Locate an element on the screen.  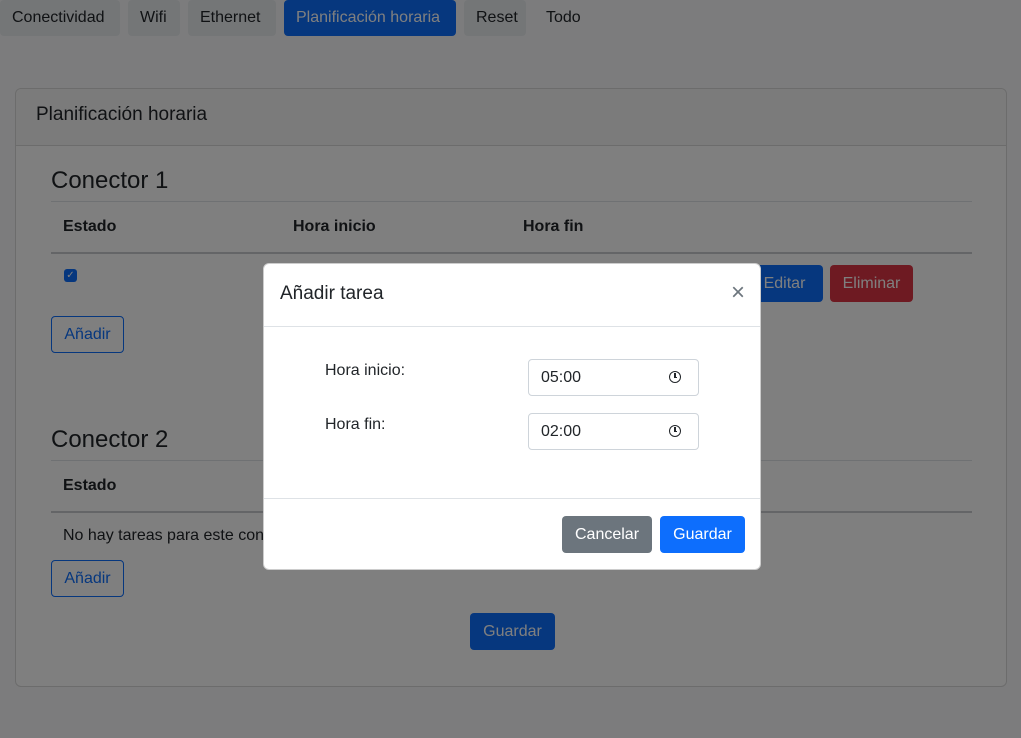
hora-inicio-input: 05:00 is located at coordinates (613, 377).